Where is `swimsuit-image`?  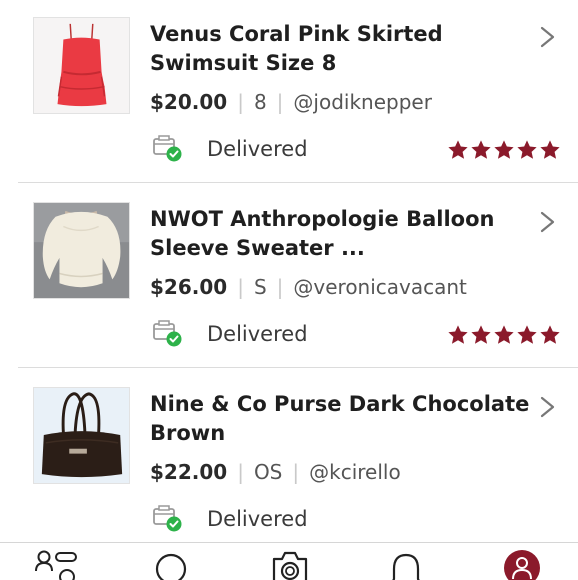
swimsuit-image is located at coordinates (81, 65).